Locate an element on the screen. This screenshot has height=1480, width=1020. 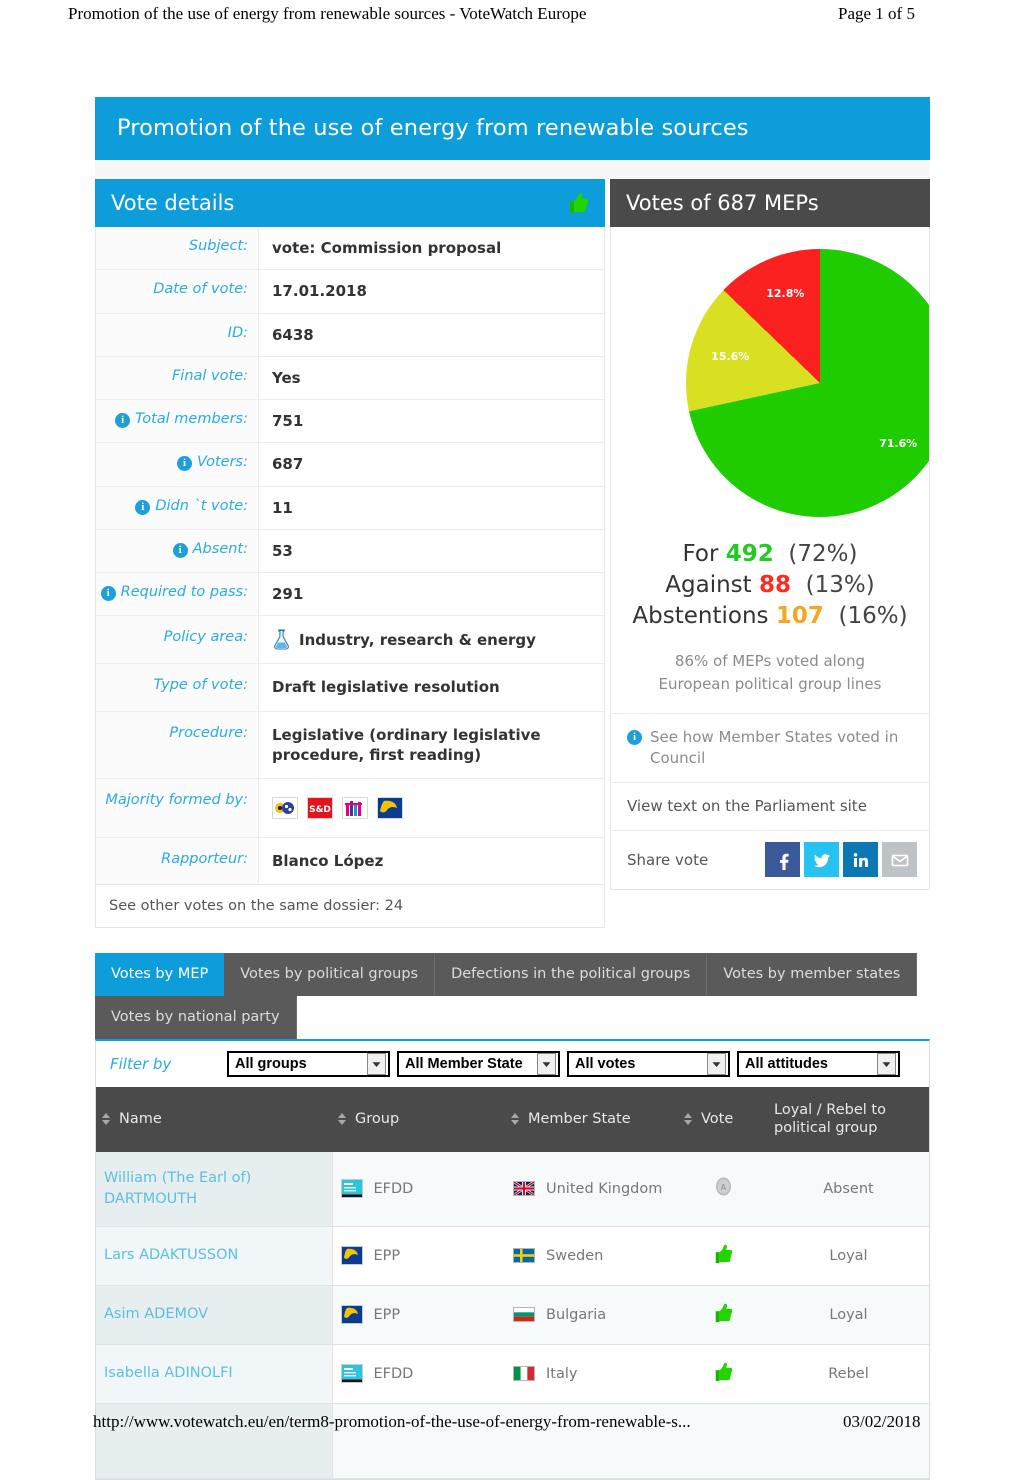
tally-against-label: Against is located at coordinates (708, 585).